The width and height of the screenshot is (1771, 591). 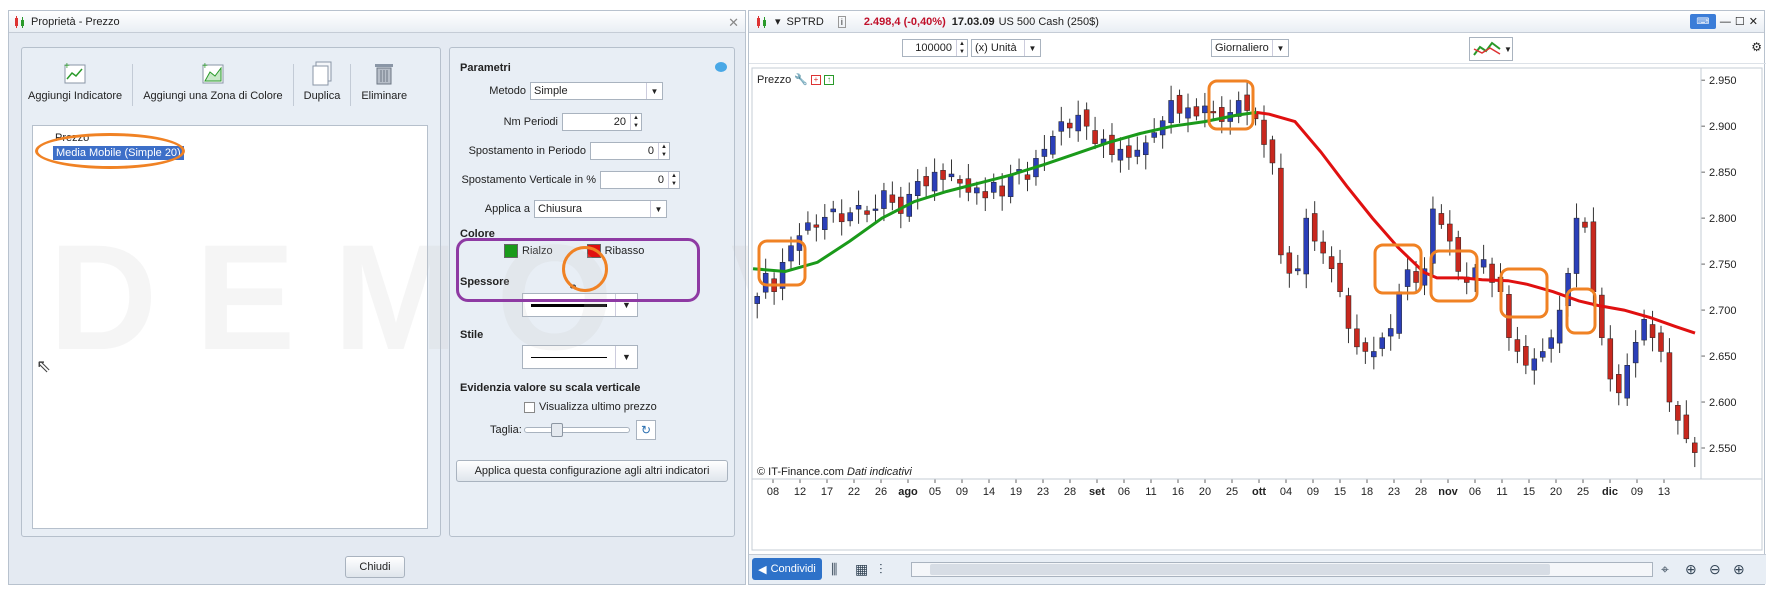 What do you see at coordinates (1723, 219) in the screenshot?
I see `y-tick-label: 2.800` at bounding box center [1723, 219].